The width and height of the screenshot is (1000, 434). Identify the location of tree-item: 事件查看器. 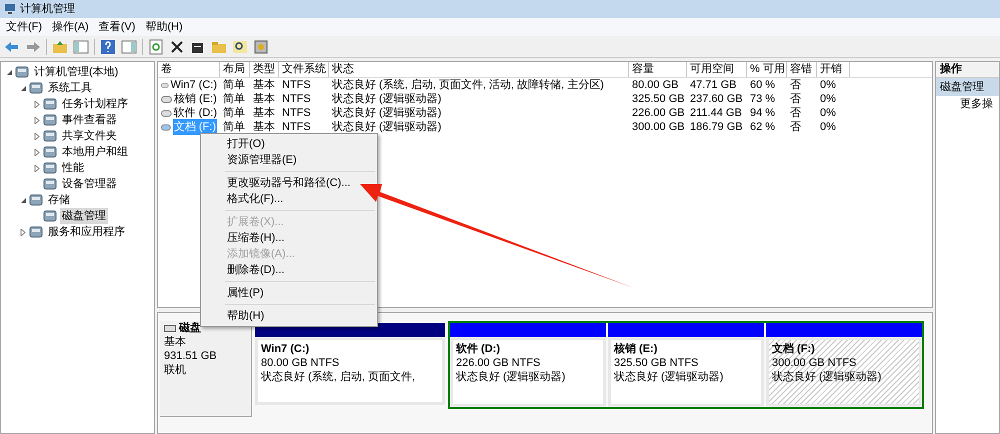
(89, 120).